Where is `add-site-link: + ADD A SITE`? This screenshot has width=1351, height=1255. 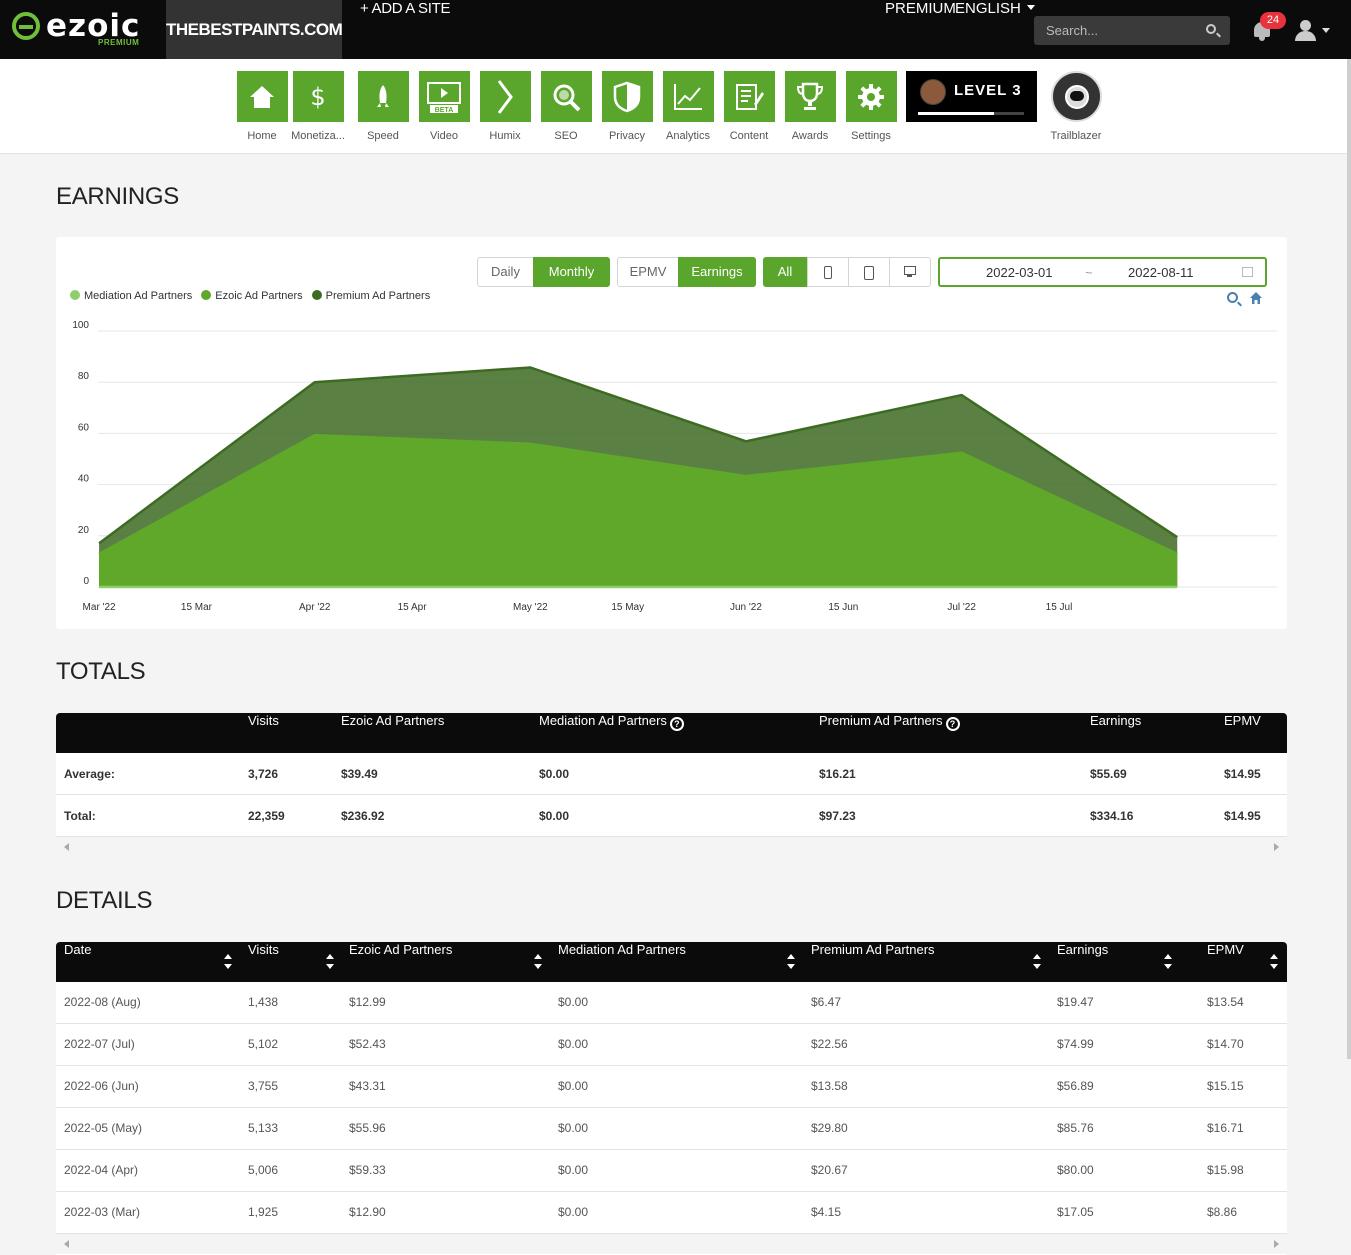
add-site-link: + ADD A SITE is located at coordinates (405, 29).